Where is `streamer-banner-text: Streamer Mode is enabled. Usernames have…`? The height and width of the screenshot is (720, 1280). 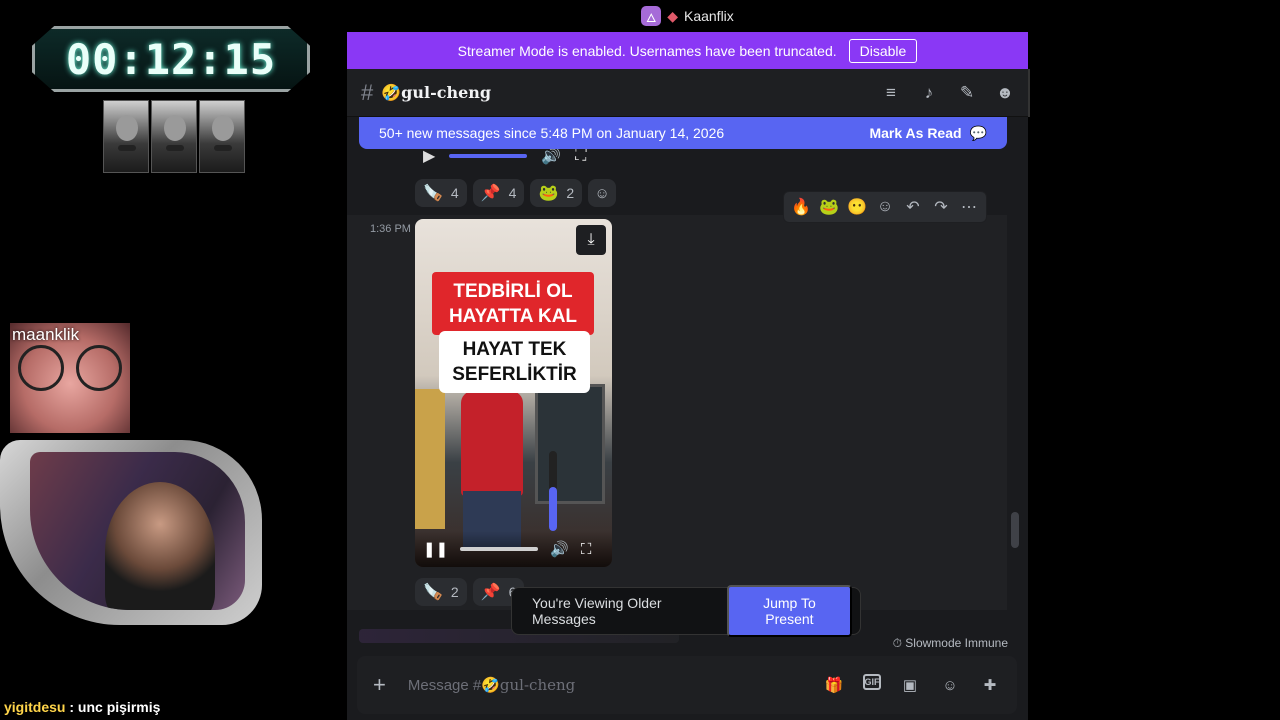
streamer-banner-text: Streamer Mode is enabled. Usernames have… is located at coordinates (647, 50).